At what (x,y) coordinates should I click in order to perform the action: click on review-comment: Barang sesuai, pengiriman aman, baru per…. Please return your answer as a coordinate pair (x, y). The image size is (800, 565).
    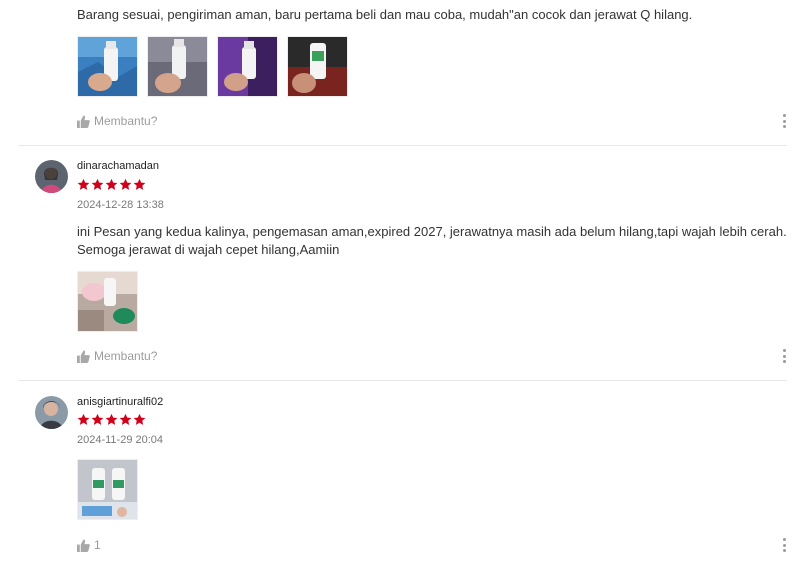
    Looking at the image, I should click on (385, 14).